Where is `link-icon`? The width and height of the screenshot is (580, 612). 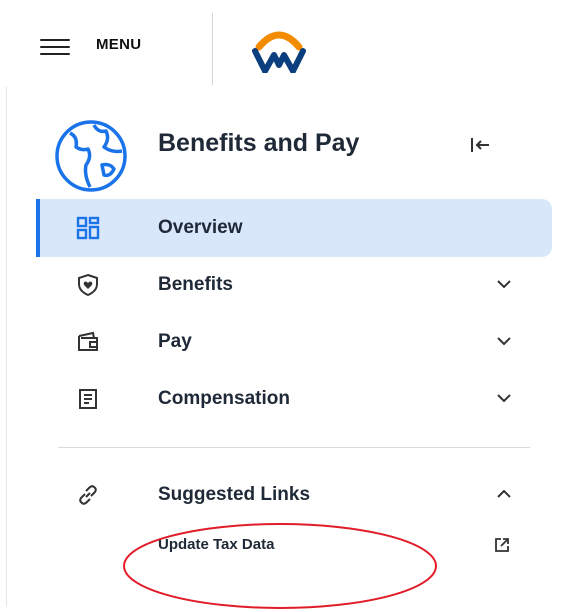
link-icon is located at coordinates (88, 495).